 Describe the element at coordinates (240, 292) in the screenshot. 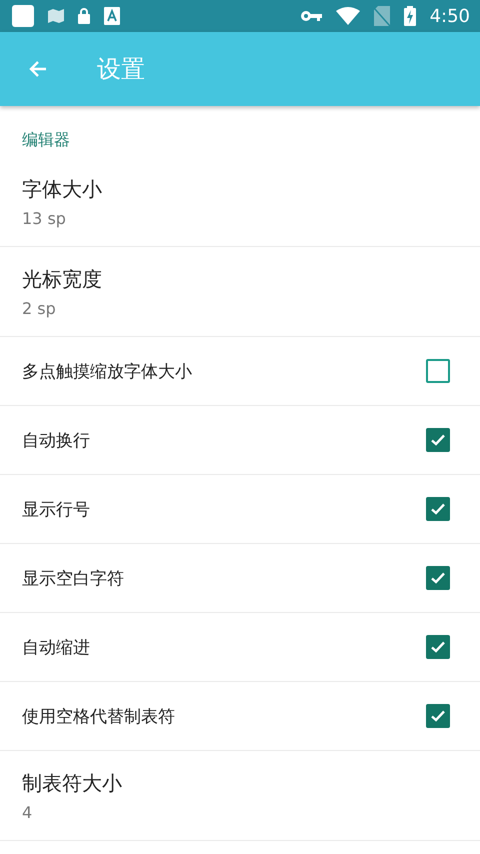

I see `setting-row: 光标宽度 2 sp` at that location.